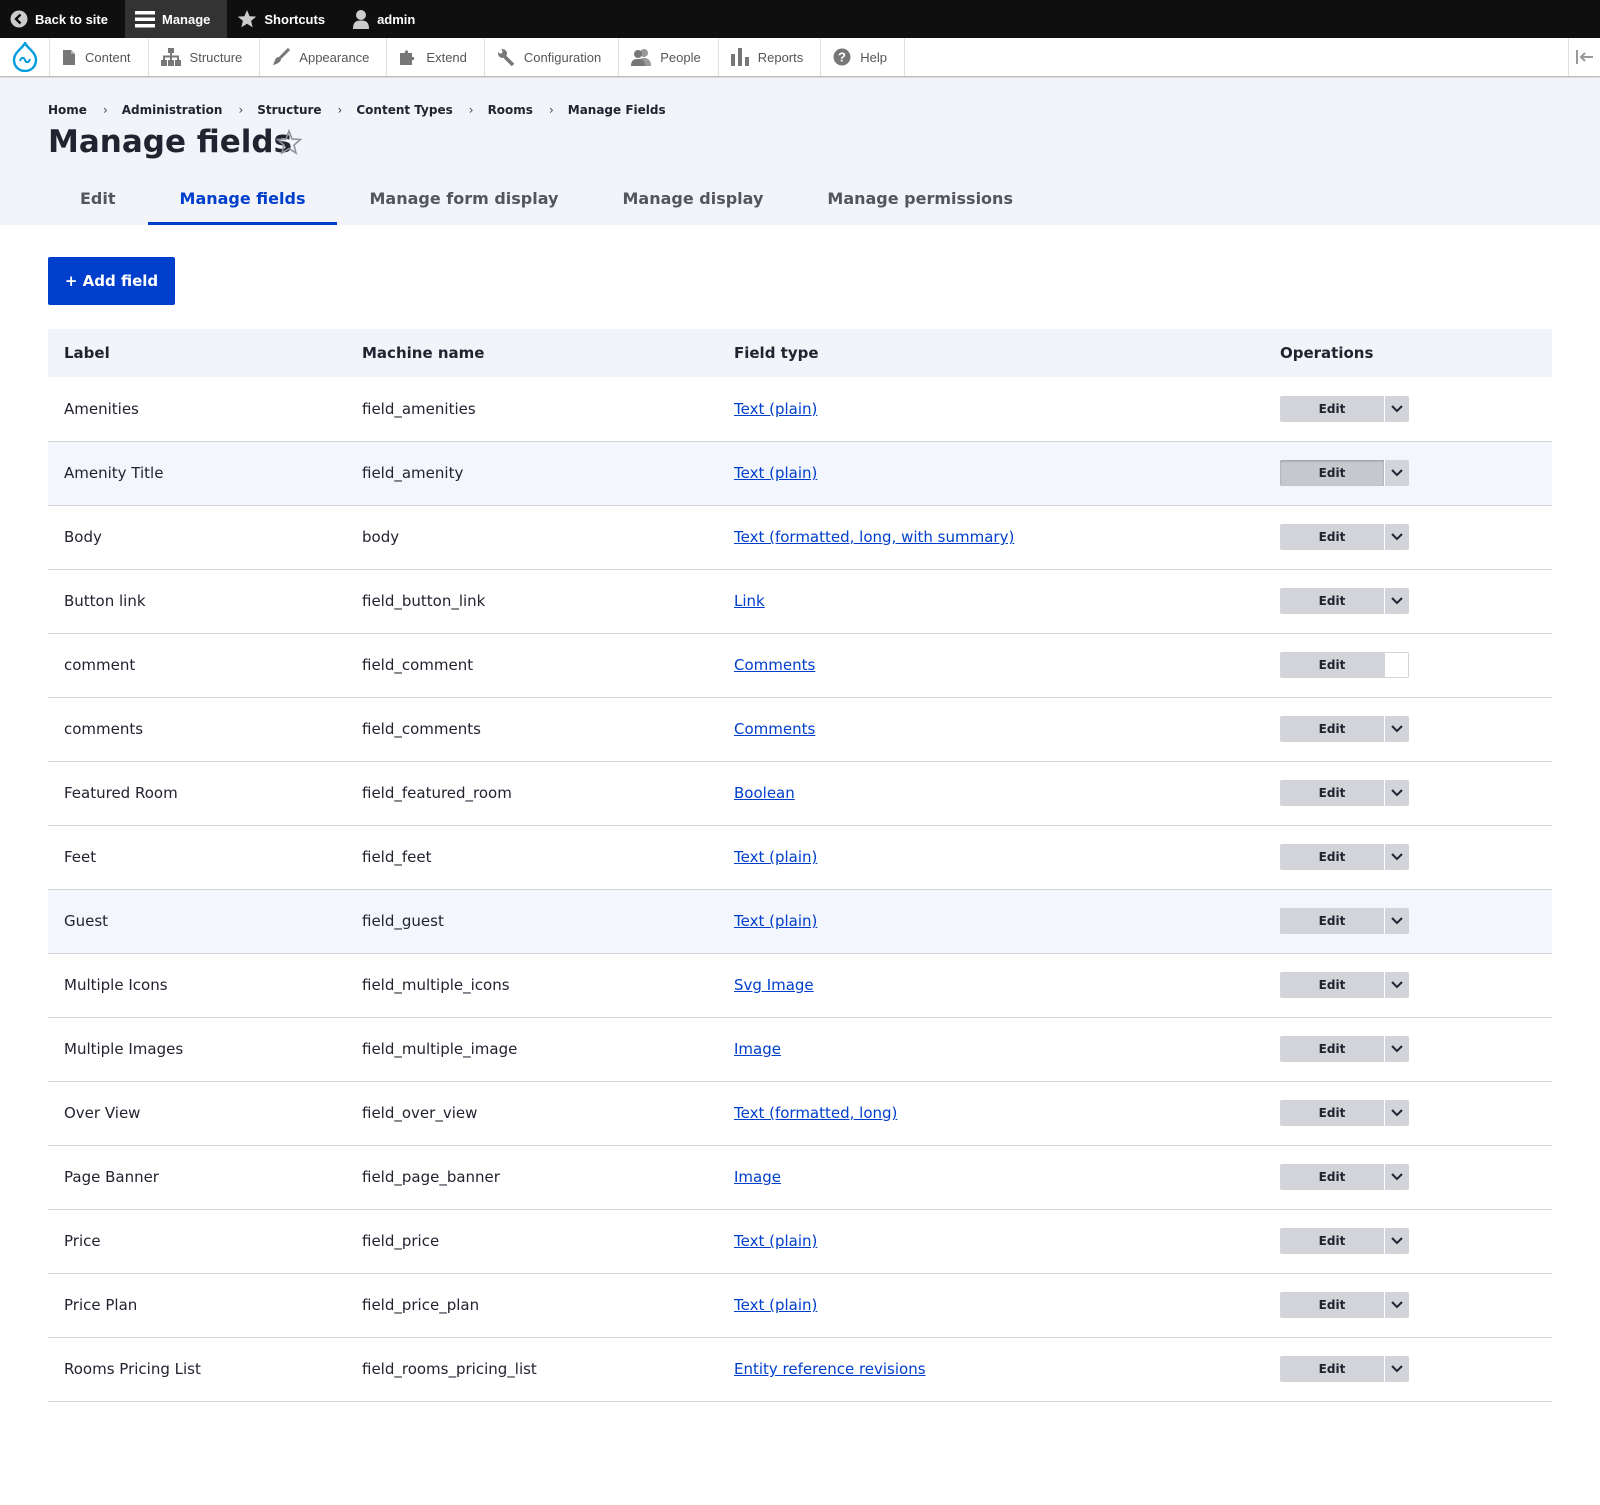 The height and width of the screenshot is (1505, 1600). What do you see at coordinates (1584, 57) in the screenshot?
I see `collapse-tray-button` at bounding box center [1584, 57].